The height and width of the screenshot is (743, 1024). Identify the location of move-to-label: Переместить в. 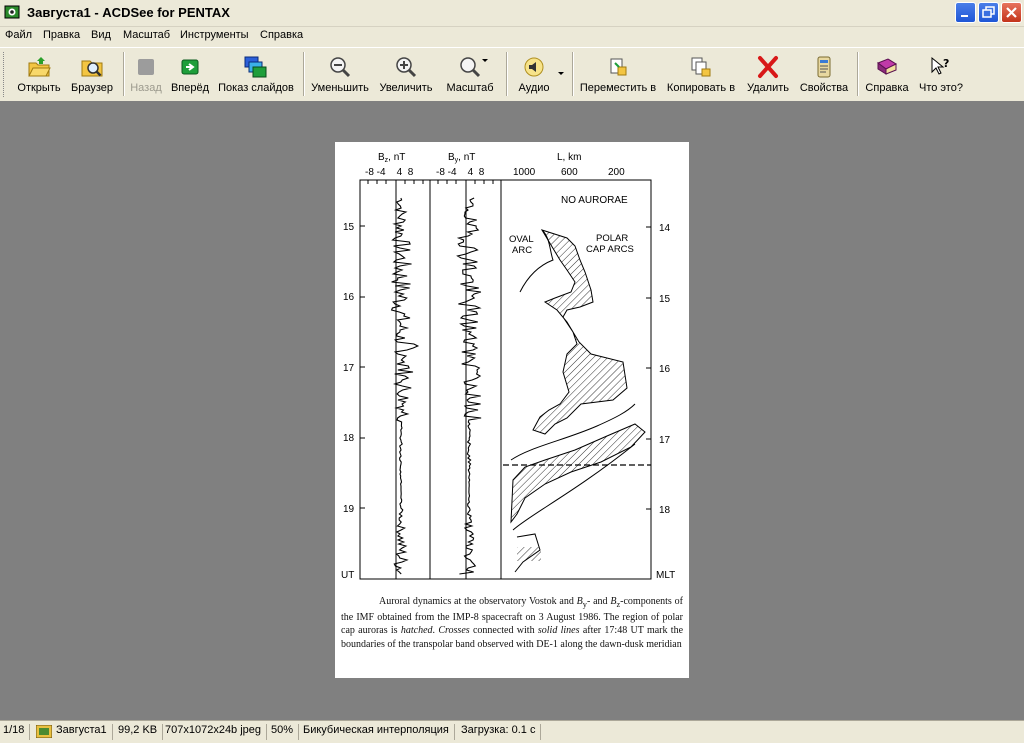
(618, 88).